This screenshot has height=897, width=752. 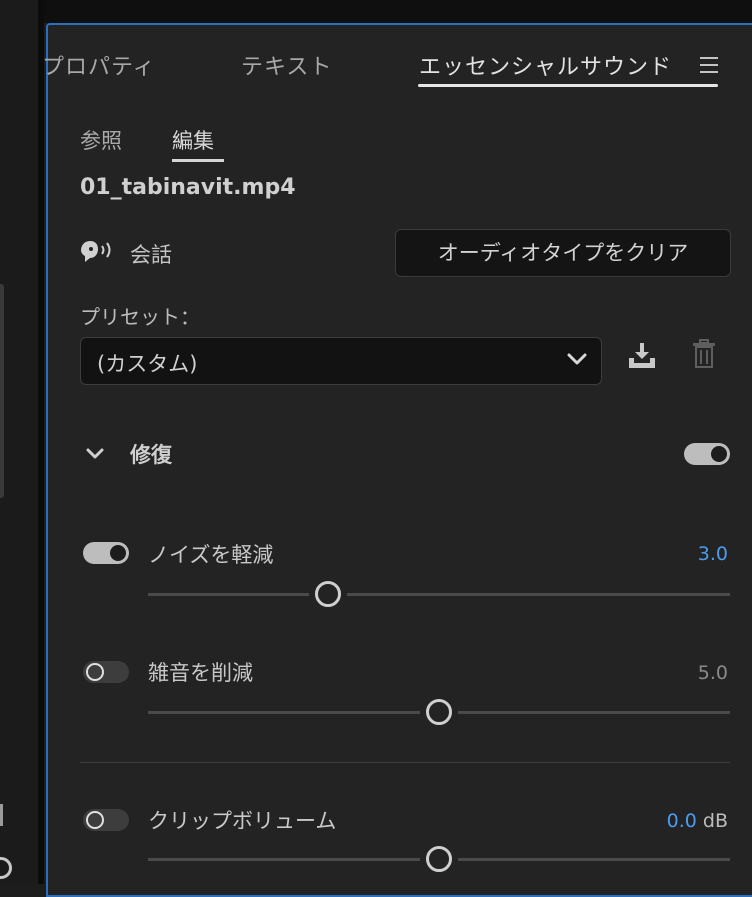 I want to click on reduce-noise-label: ノイズを軽減, so click(x=211, y=555).